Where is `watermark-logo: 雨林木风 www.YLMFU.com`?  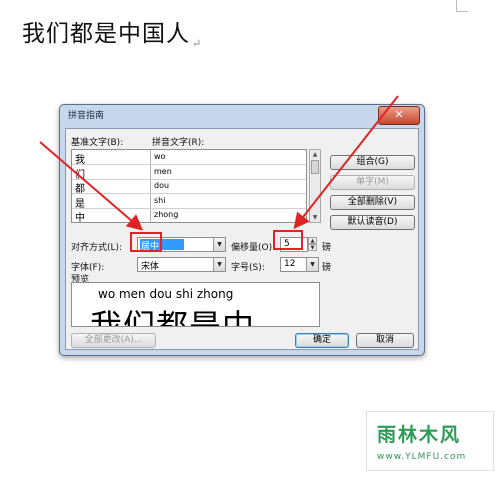 watermark-logo: 雨林木风 www.YLMFU.com is located at coordinates (430, 441).